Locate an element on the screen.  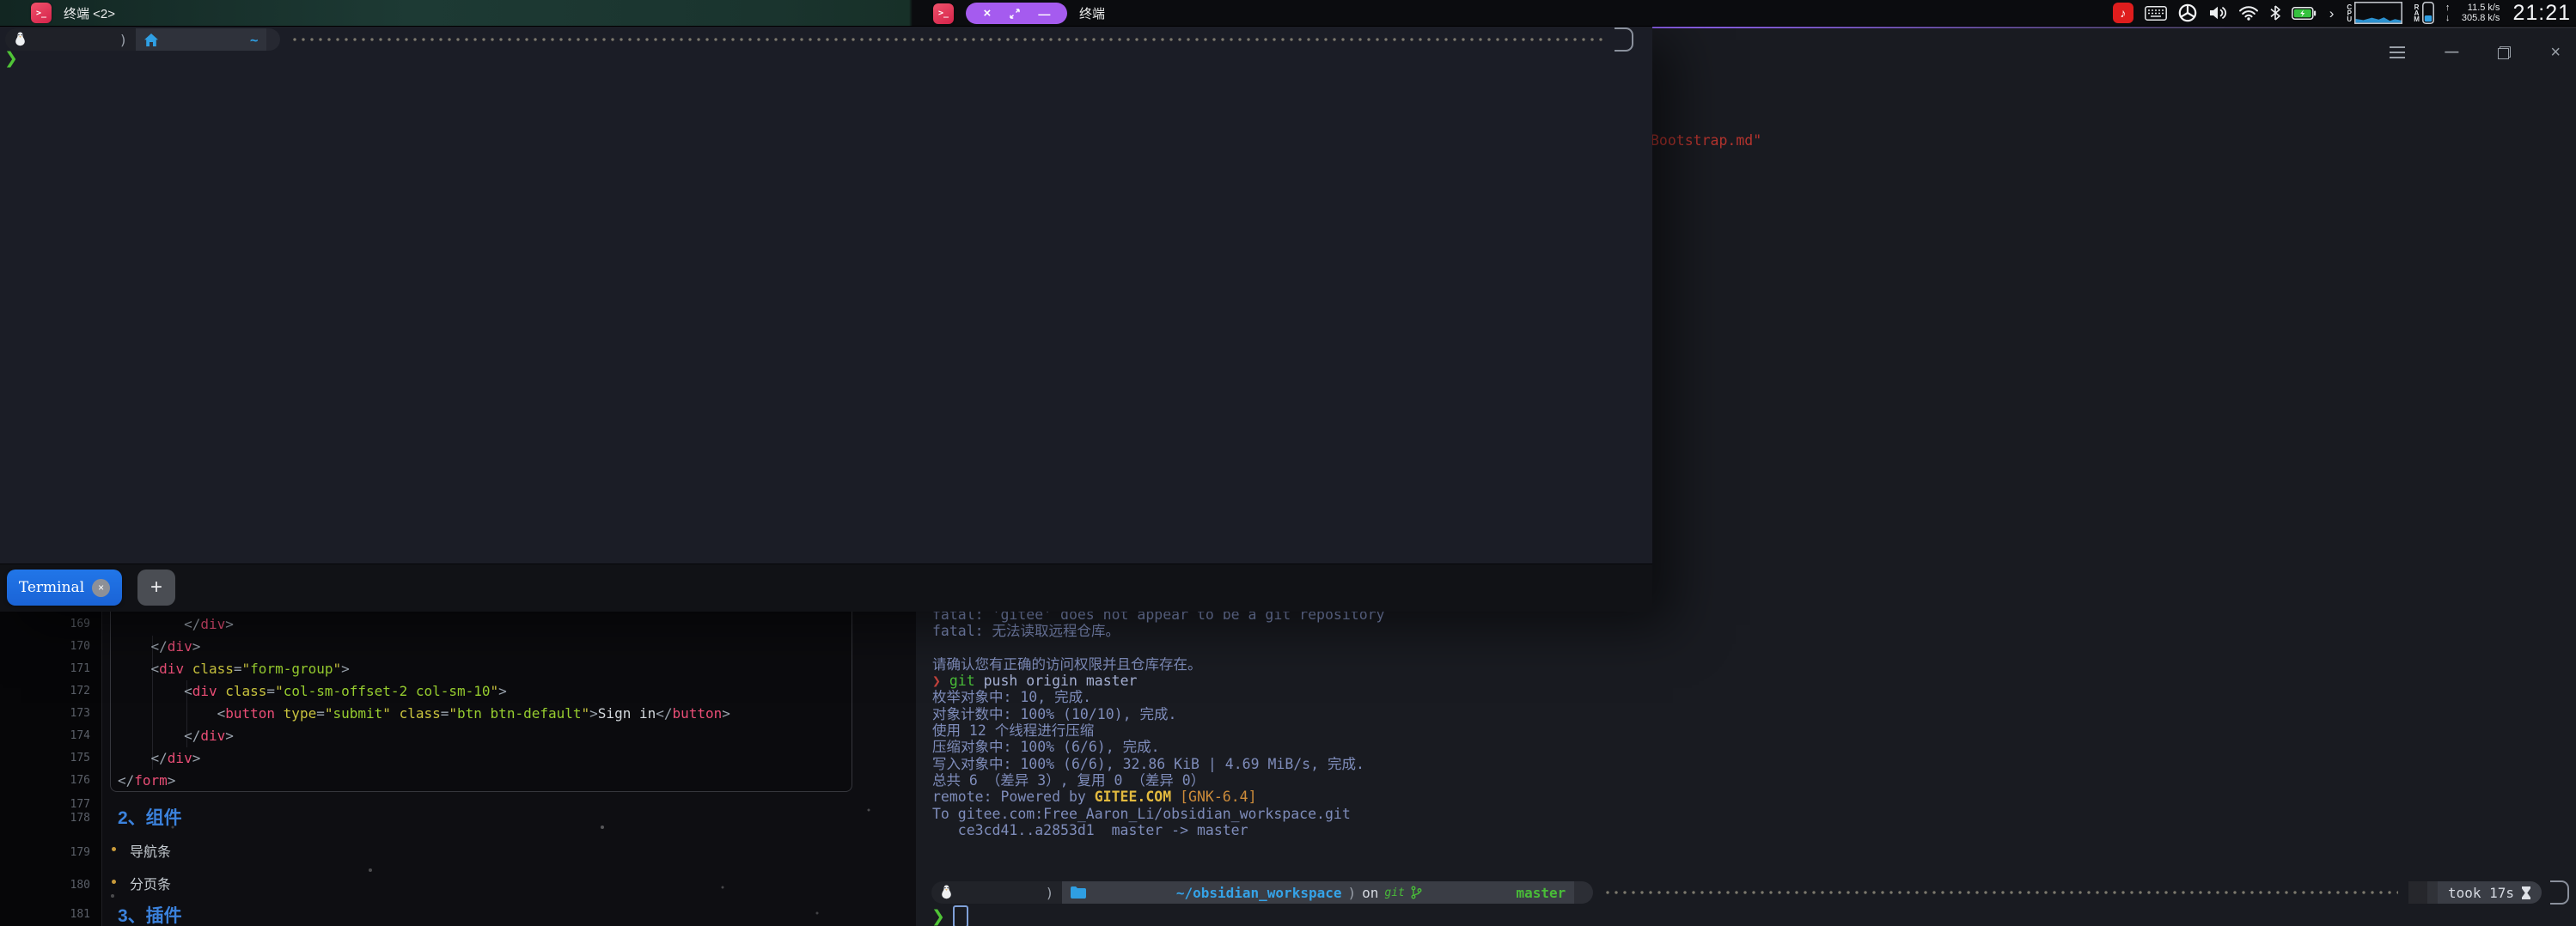
terminal-tab-bar: Terminal × + is located at coordinates (826, 588).